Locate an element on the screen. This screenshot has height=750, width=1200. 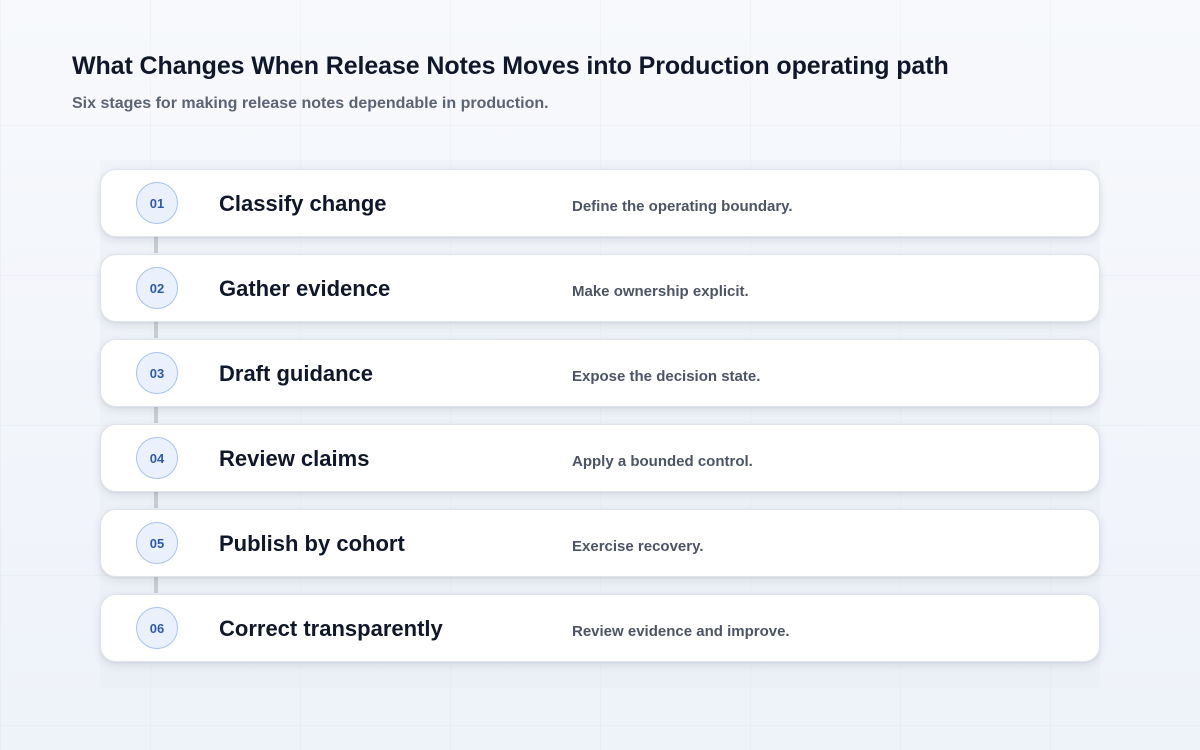
stage-number-badge: 02 is located at coordinates (157, 288).